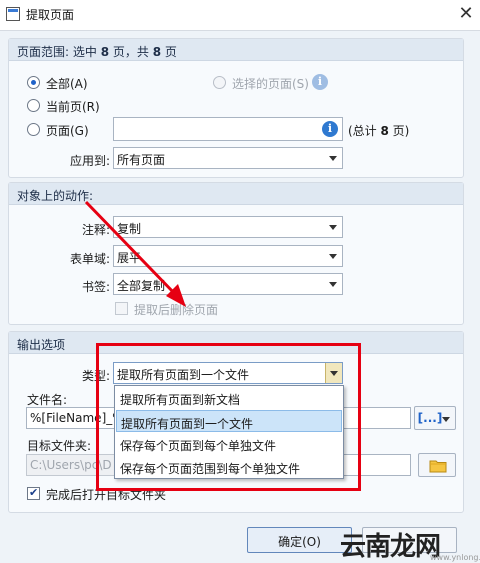  What do you see at coordinates (96, 287) in the screenshot?
I see `bookmark-label: 书签:` at bounding box center [96, 287].